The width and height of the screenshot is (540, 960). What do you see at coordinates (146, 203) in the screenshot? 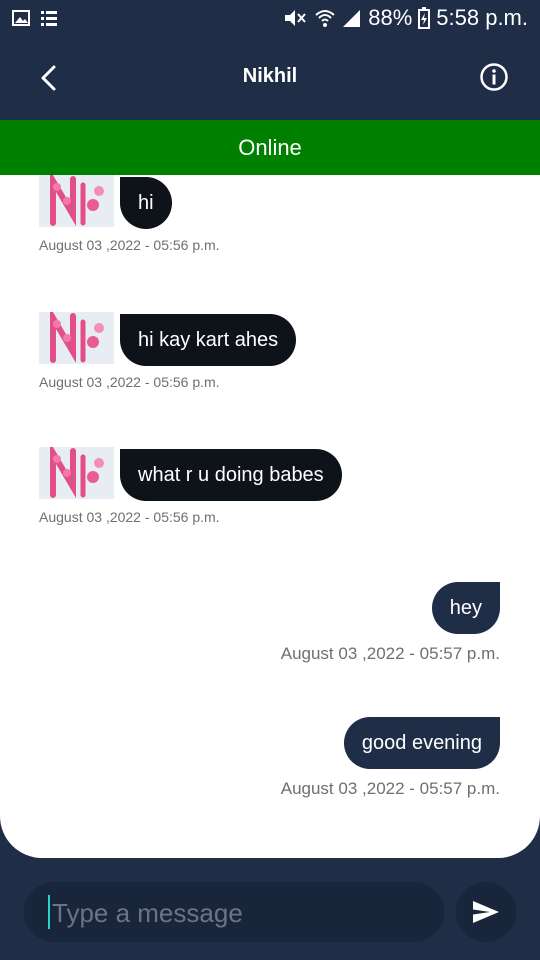
I see `message-bubble: hi` at bounding box center [146, 203].